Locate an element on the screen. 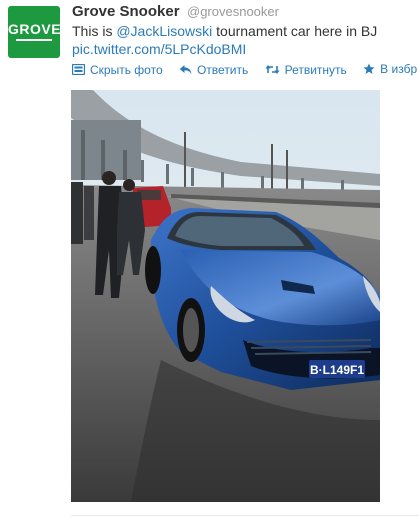 This screenshot has width=419, height=520. retweet-button: Ретвитнуть is located at coordinates (306, 70).